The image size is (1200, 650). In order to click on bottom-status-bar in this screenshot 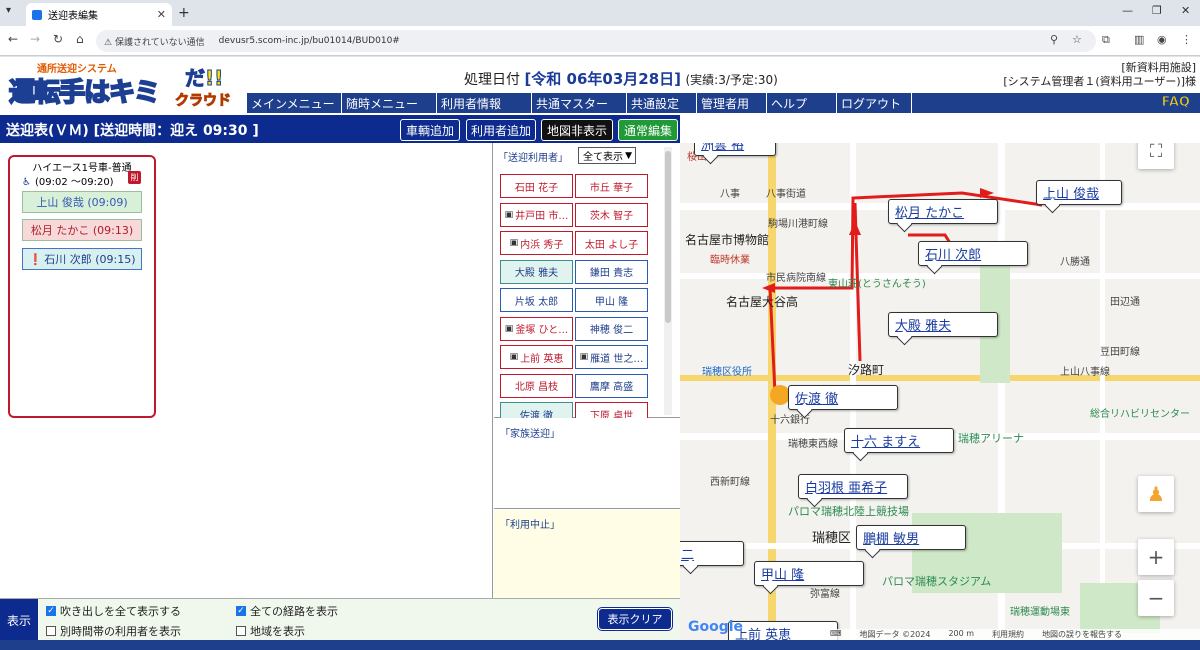, I will do `click(600, 645)`.